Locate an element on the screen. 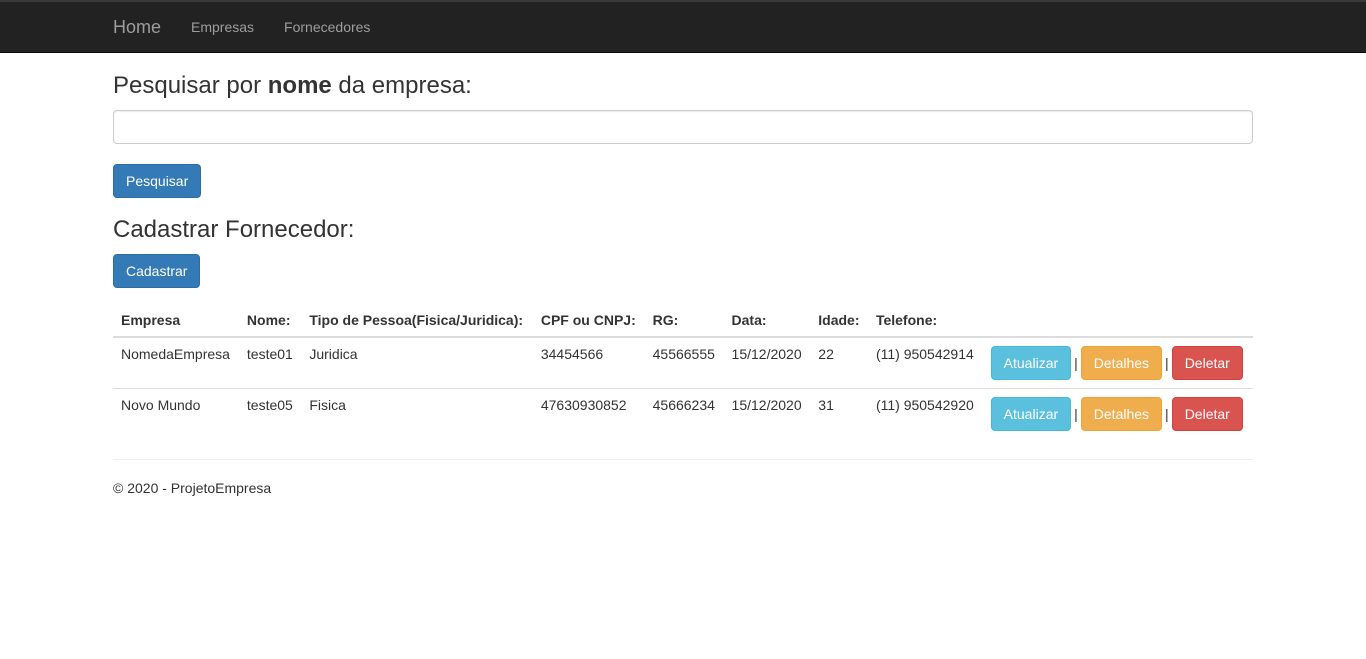  header-tipo: Tipo de Pessoa(Fisica/Juridica): is located at coordinates (417, 321).